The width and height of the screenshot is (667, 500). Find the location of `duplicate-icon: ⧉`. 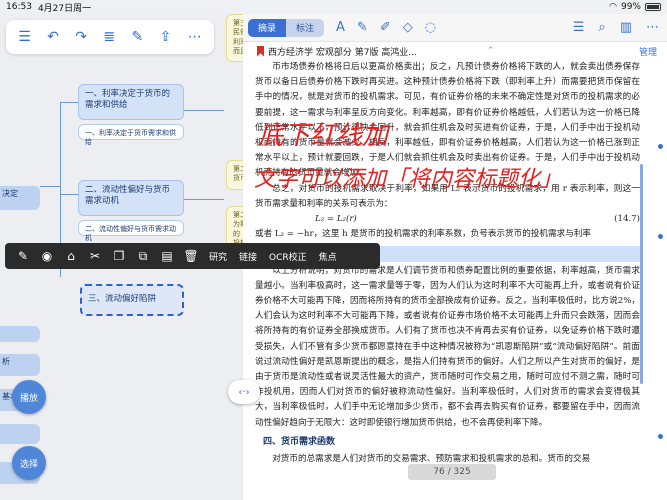

duplicate-icon: ⧉ is located at coordinates (143, 256).